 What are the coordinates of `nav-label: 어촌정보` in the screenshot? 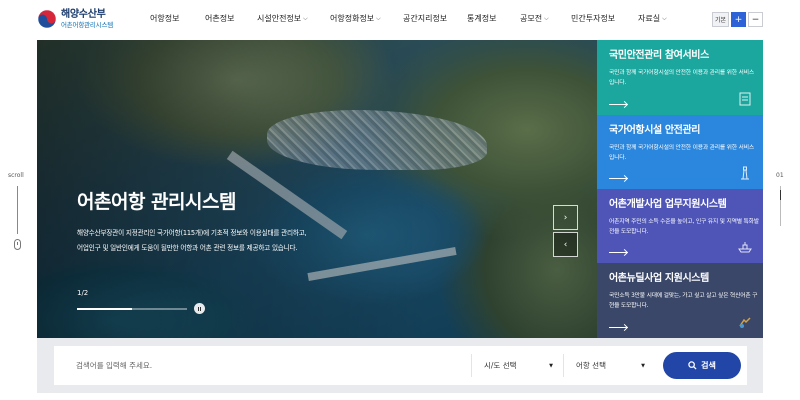 It's located at (220, 18).